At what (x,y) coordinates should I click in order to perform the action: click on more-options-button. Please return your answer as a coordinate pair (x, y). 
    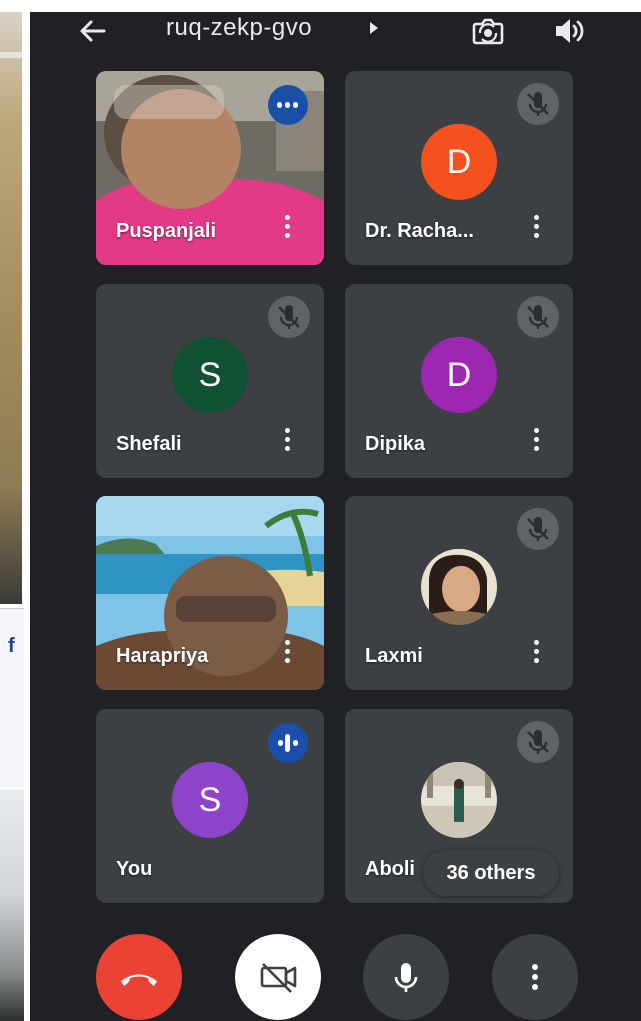
    Looking at the image, I should click on (535, 977).